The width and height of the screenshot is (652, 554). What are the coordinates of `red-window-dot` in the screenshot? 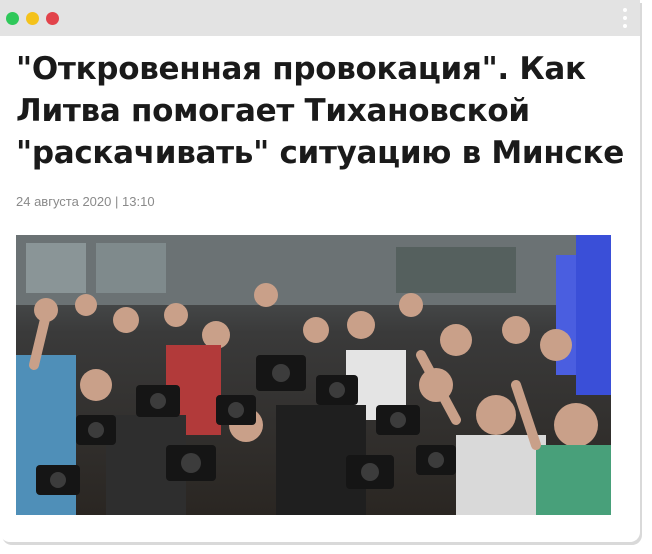 It's located at (52, 18).